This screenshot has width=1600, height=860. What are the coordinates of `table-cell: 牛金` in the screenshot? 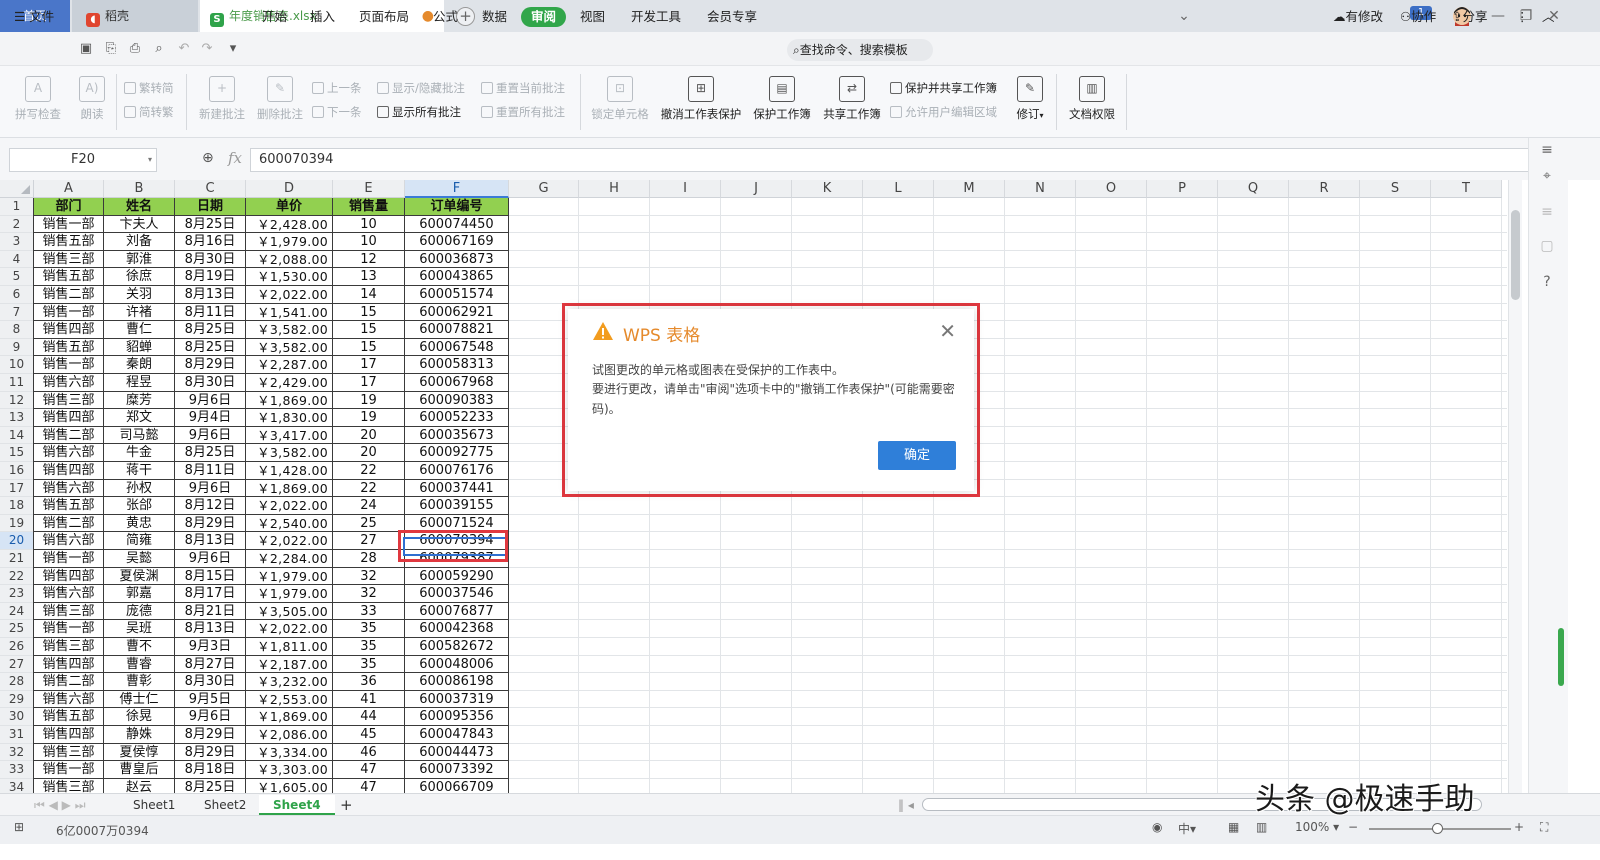 It's located at (139, 453).